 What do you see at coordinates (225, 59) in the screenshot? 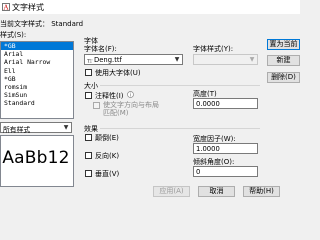
I see `font-style-dropdown: ▼` at bounding box center [225, 59].